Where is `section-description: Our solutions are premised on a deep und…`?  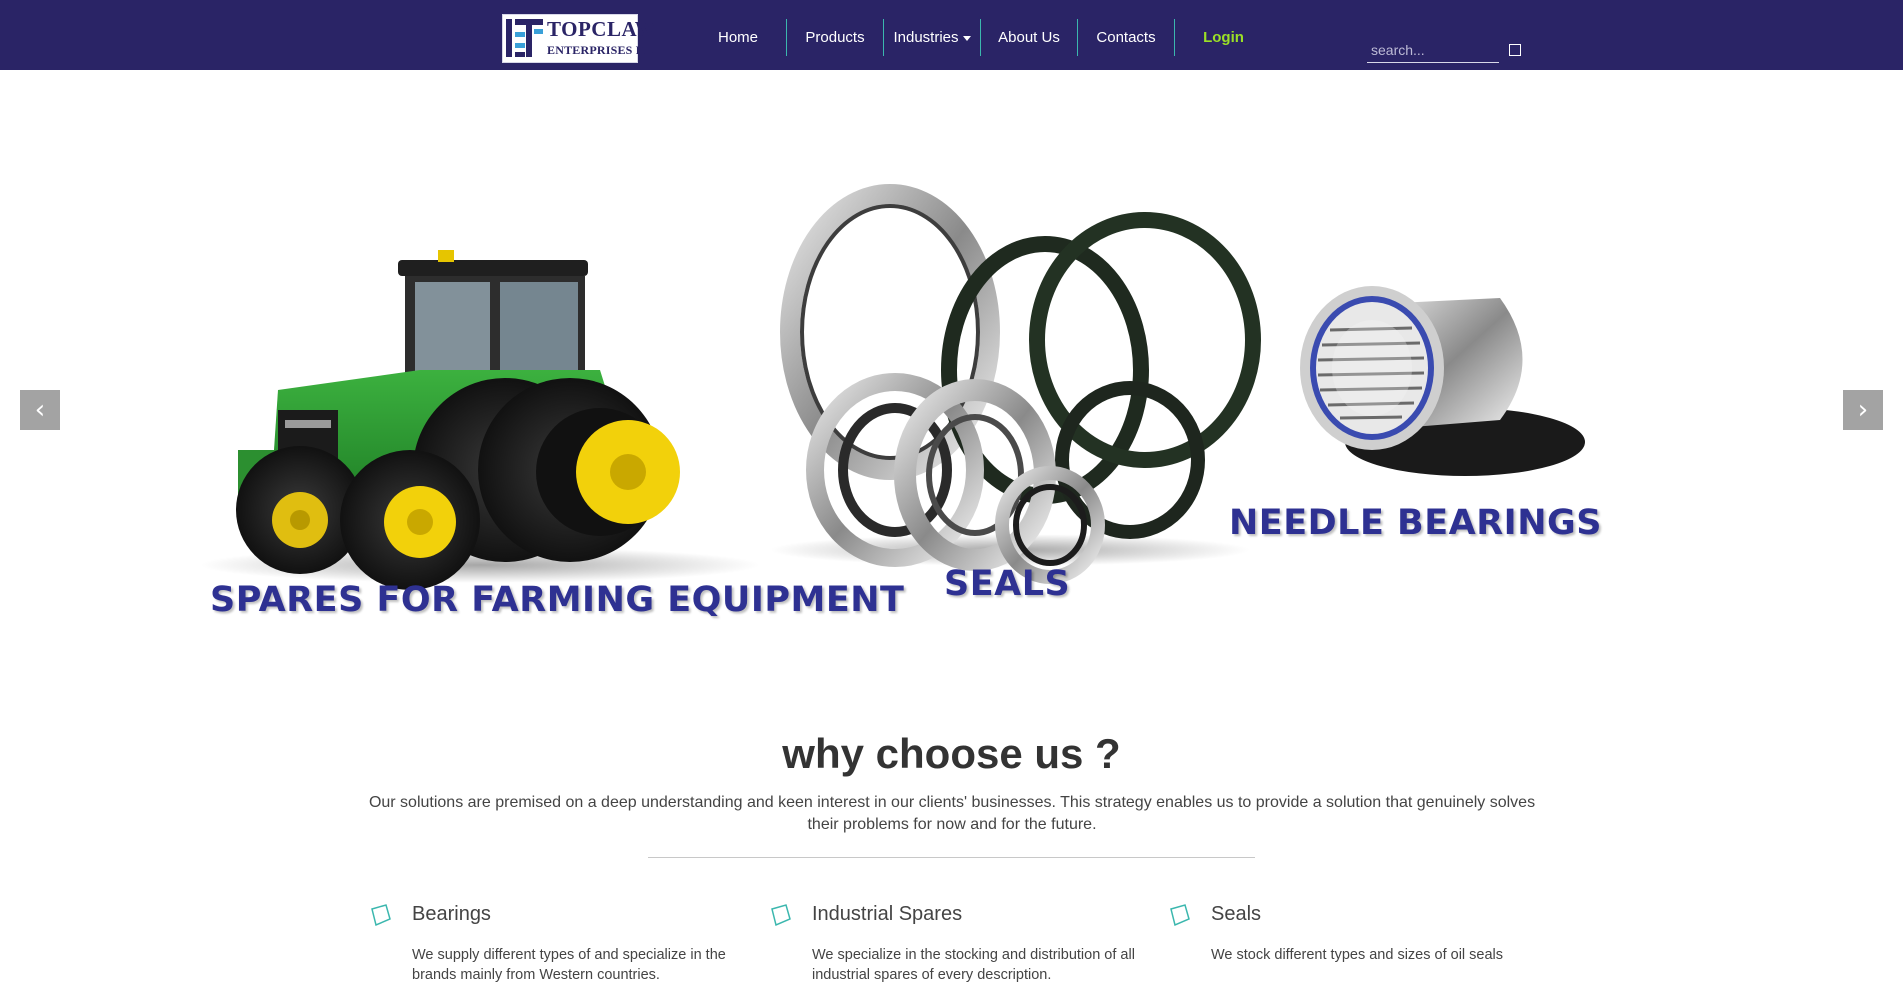
section-description: Our solutions are premised on a deep und… is located at coordinates (952, 813).